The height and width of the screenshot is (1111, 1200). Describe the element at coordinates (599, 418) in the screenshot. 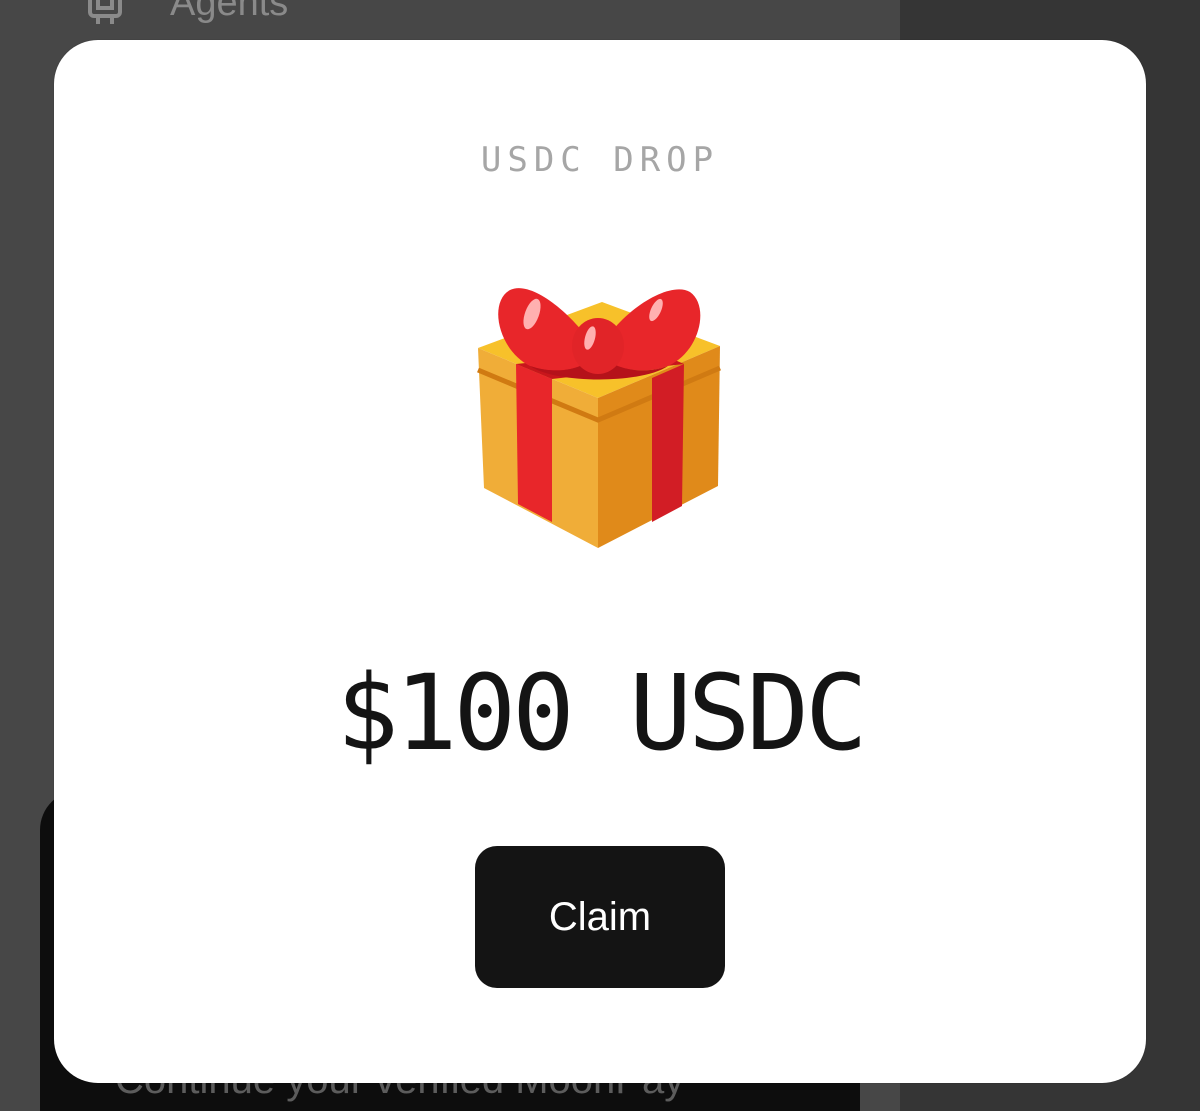

I see `wrapped-gift-icon` at that location.